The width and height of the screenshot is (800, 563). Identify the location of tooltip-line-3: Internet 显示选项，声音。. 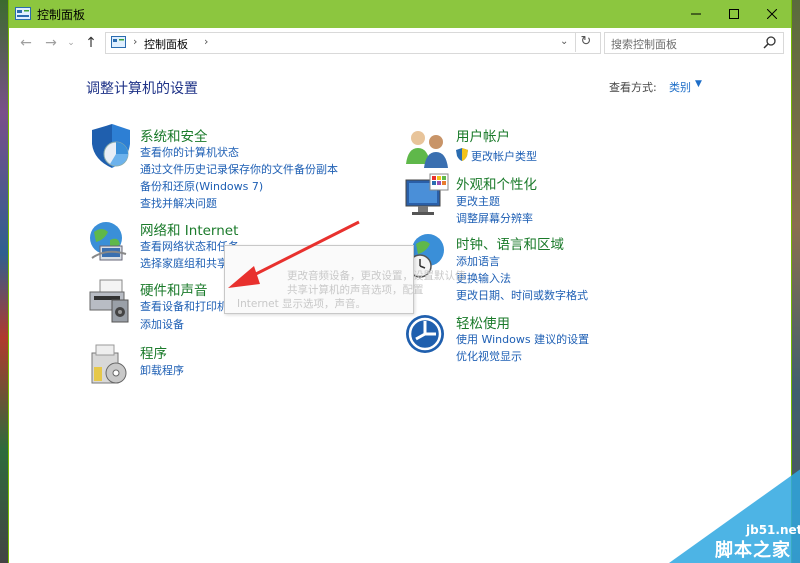
(302, 304).